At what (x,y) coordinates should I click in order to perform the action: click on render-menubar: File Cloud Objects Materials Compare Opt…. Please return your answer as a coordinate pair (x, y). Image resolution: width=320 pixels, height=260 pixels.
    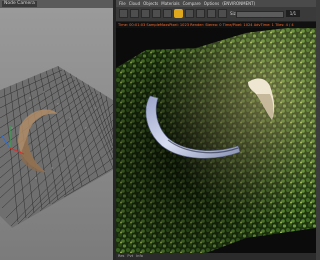
    Looking at the image, I should click on (216, 3).